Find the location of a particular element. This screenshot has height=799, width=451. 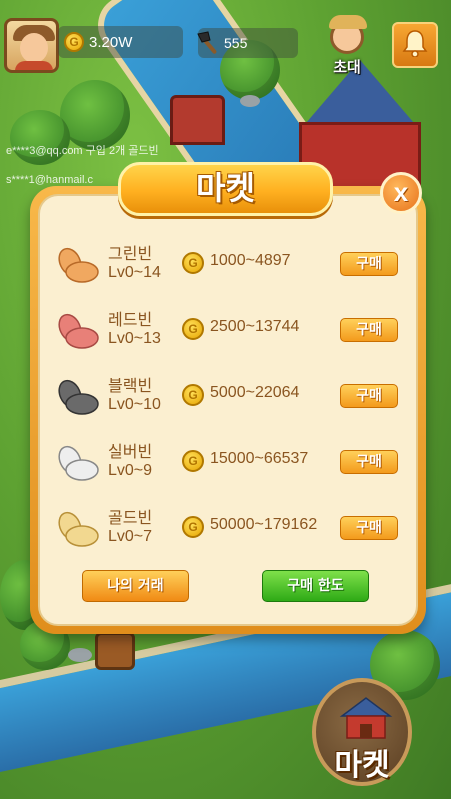

buy-limit-button: 구매 한도 is located at coordinates (315, 586).